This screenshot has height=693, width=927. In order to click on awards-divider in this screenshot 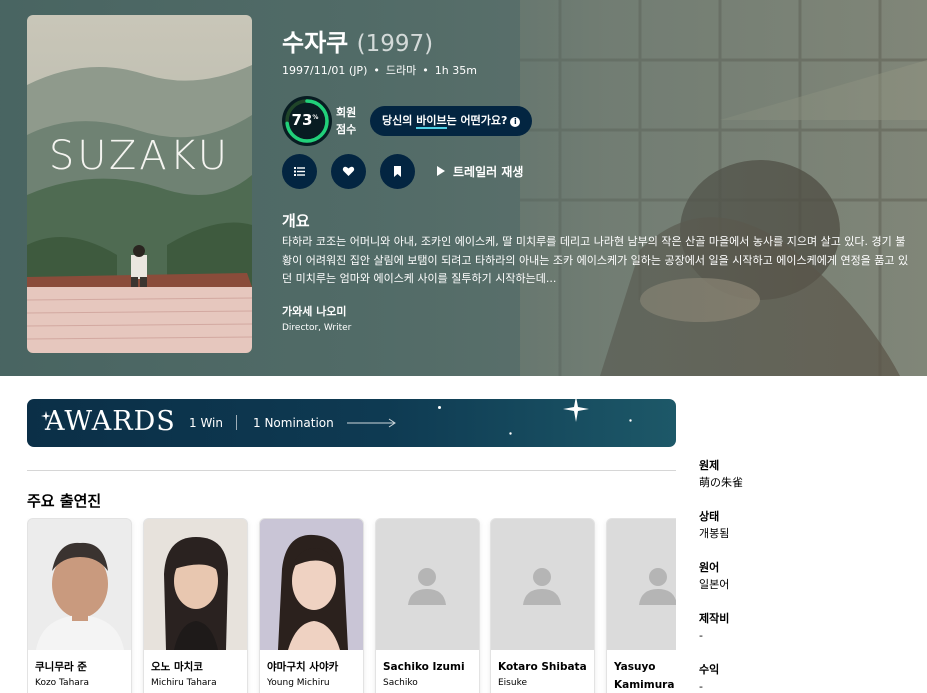, I will do `click(236, 422)`.